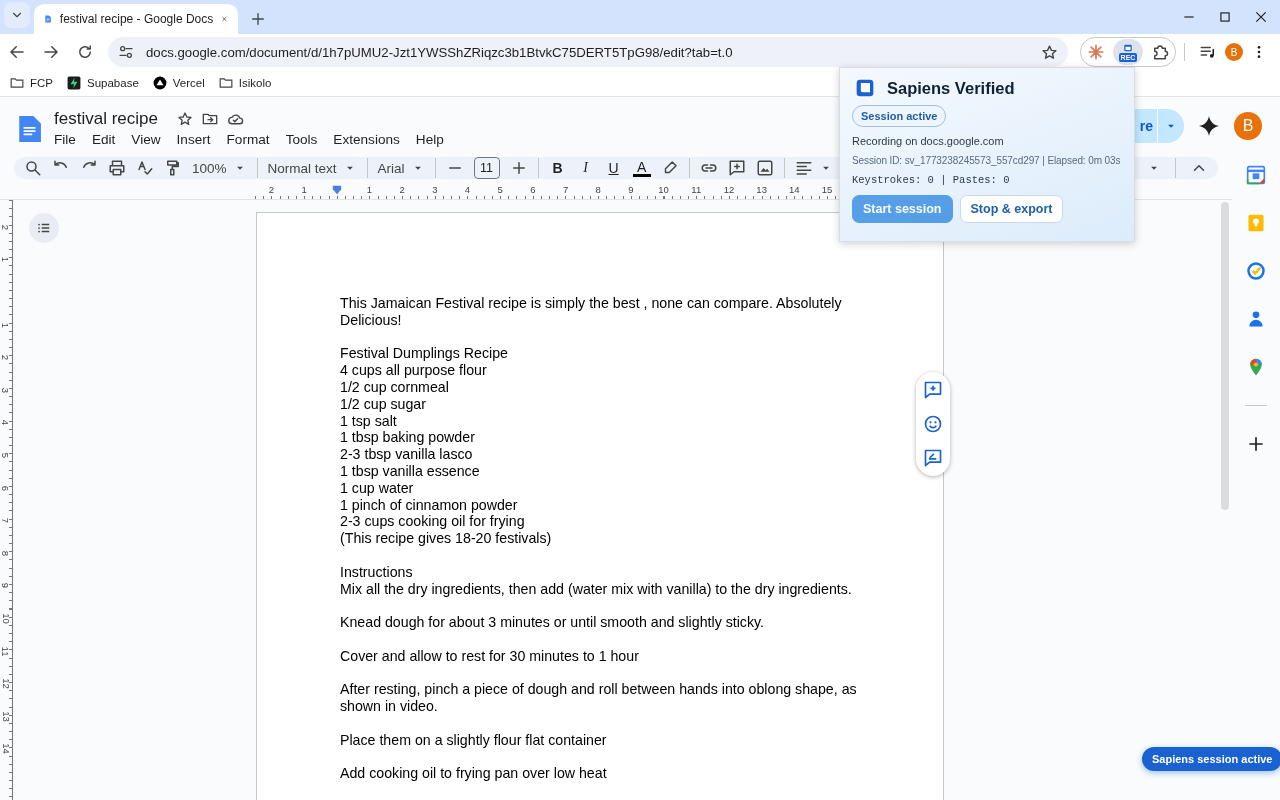 This screenshot has height=800, width=1280. I want to click on document-text: Mix all the dry ingredients, then add (water mix with vanilla) to the dry ingredients., so click(596, 589).